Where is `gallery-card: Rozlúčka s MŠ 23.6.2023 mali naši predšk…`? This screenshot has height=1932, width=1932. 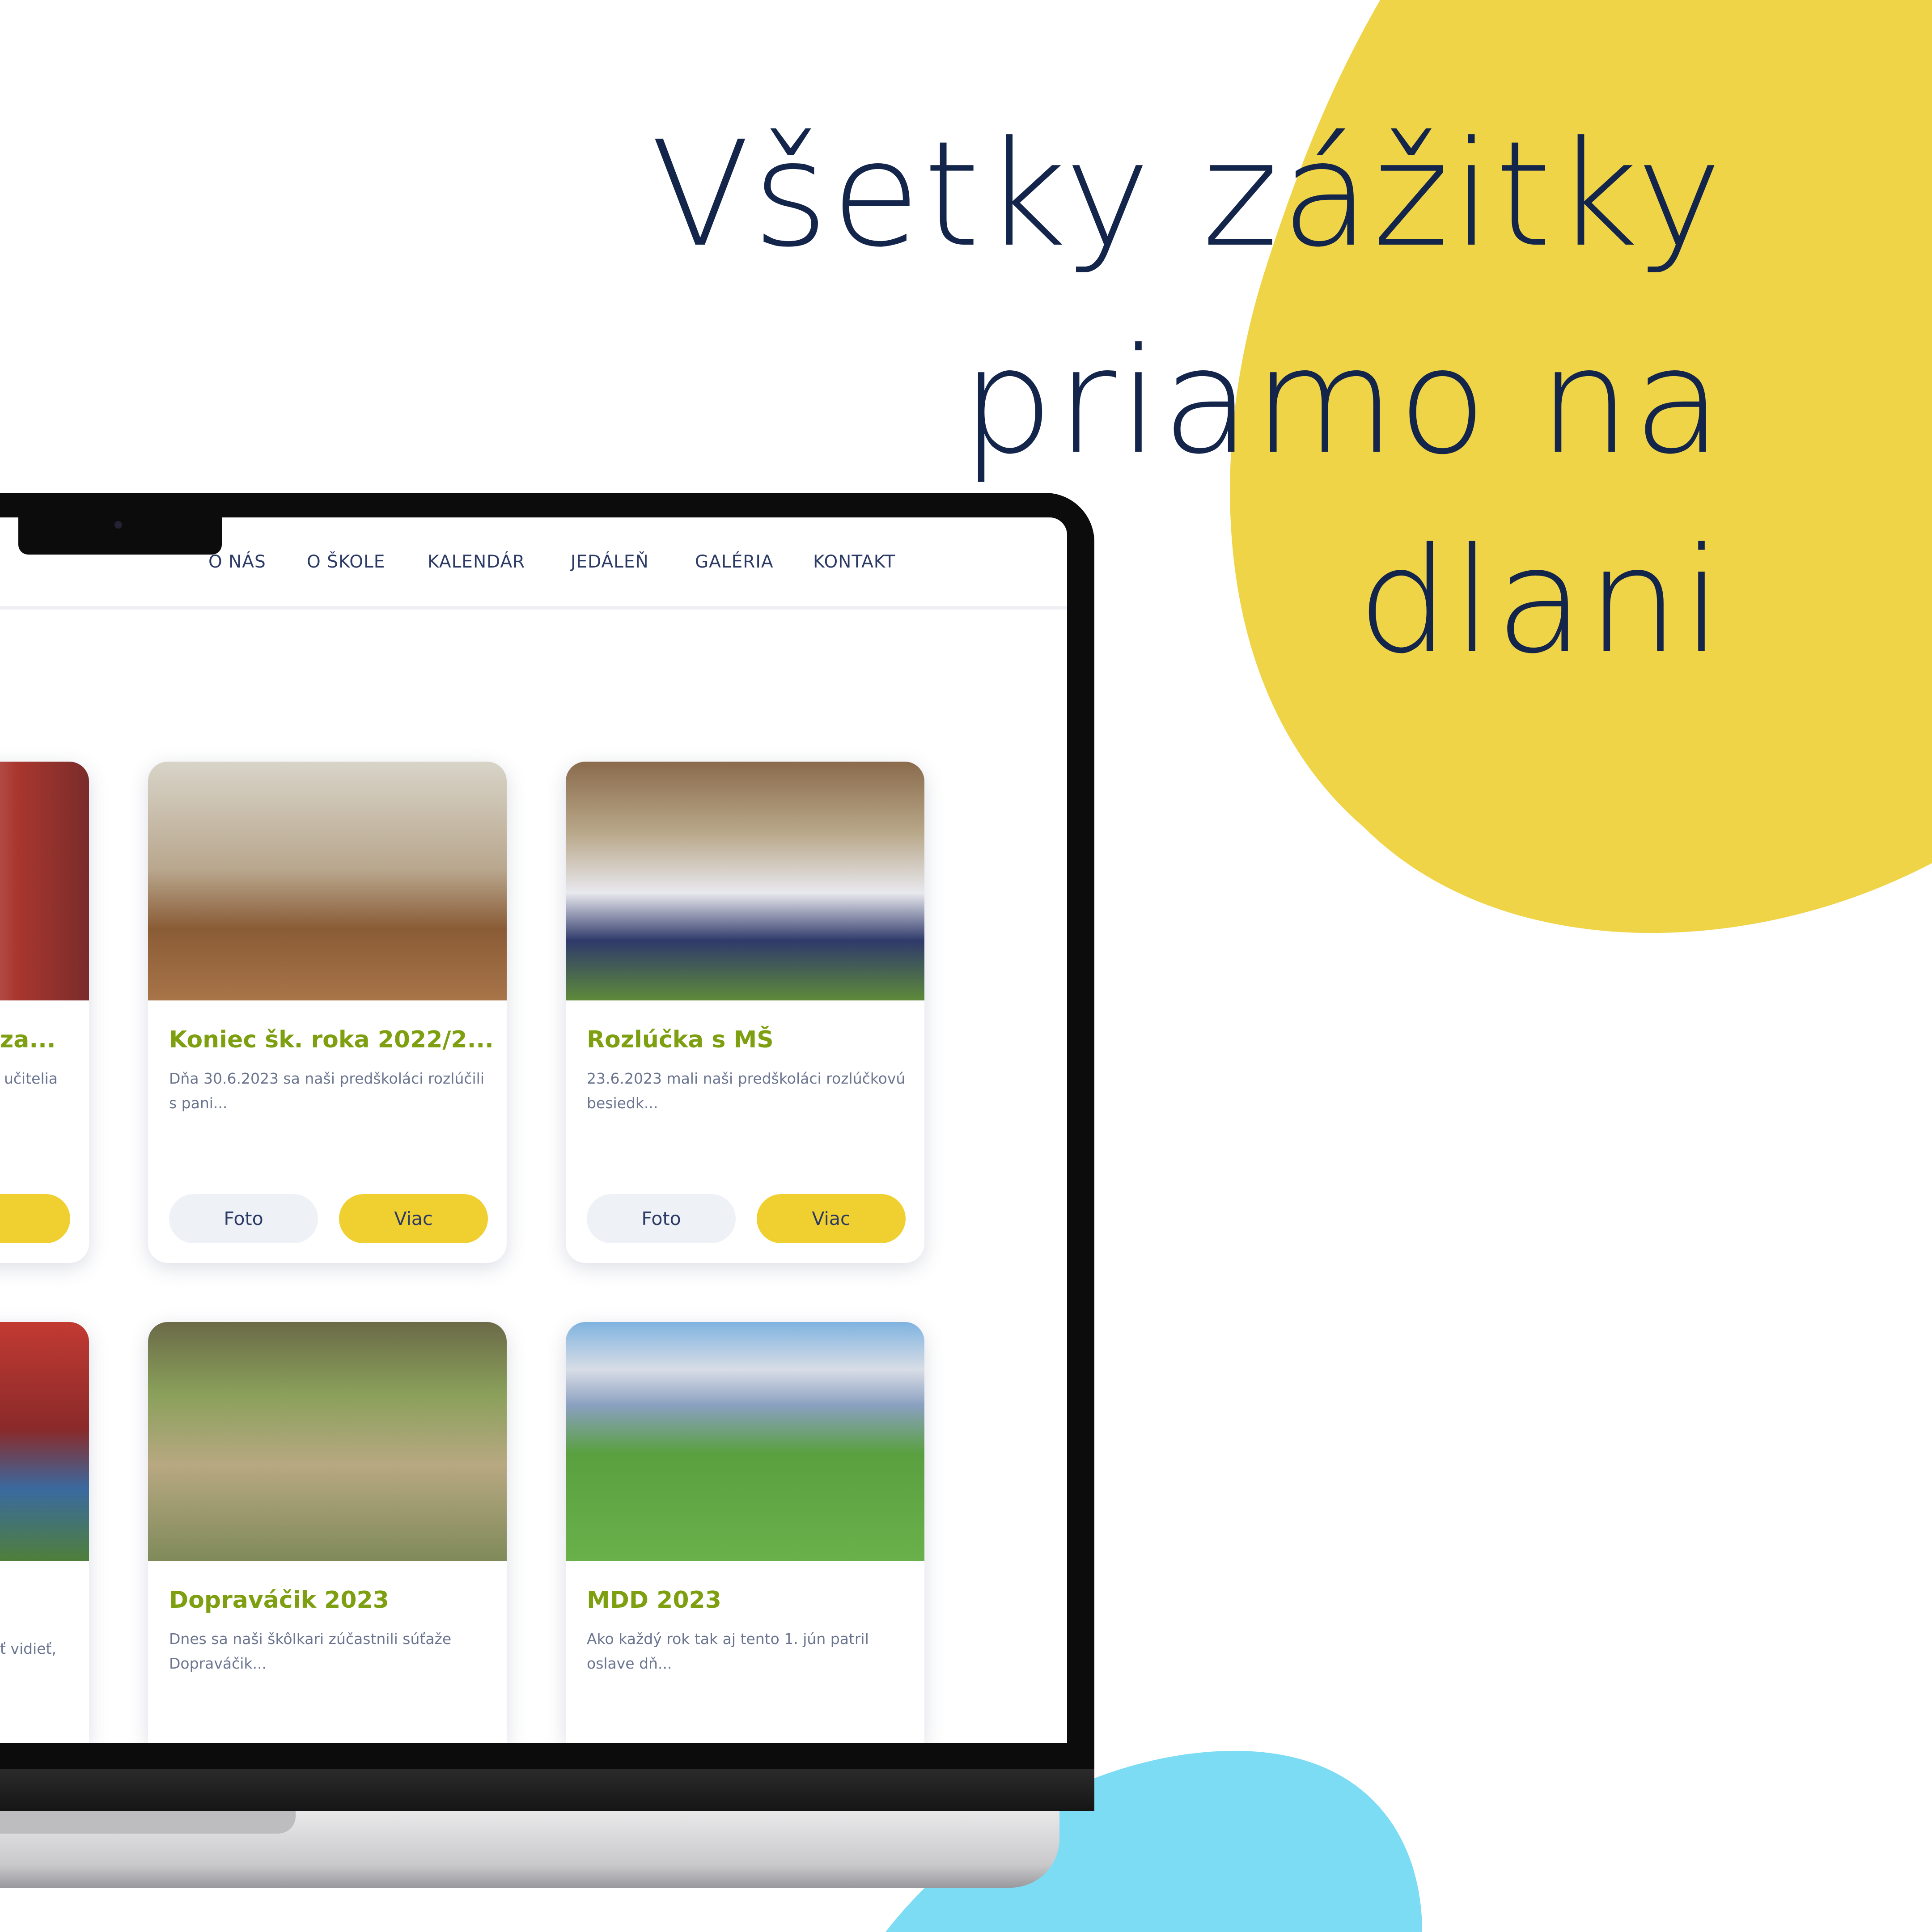 gallery-card: Rozlúčka s MŠ 23.6.2023 mali naši predšk… is located at coordinates (745, 1012).